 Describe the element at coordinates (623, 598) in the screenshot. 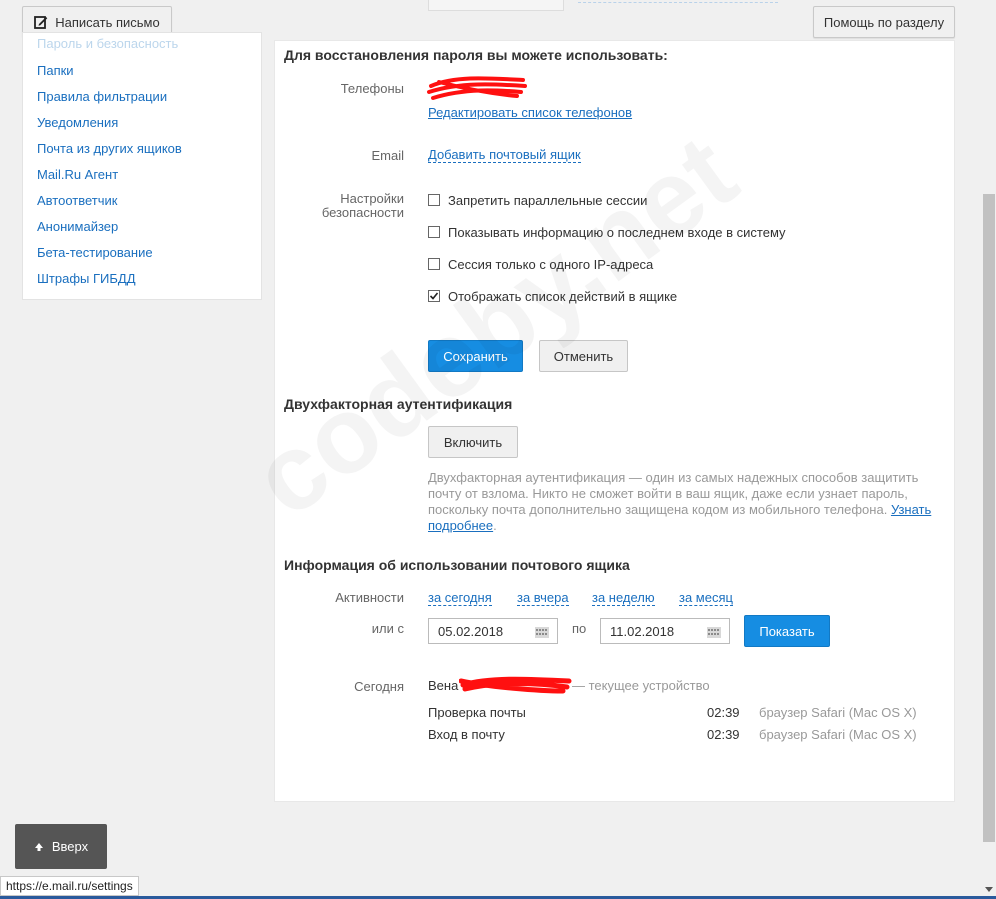

I see `period-week-link: за неделю` at that location.